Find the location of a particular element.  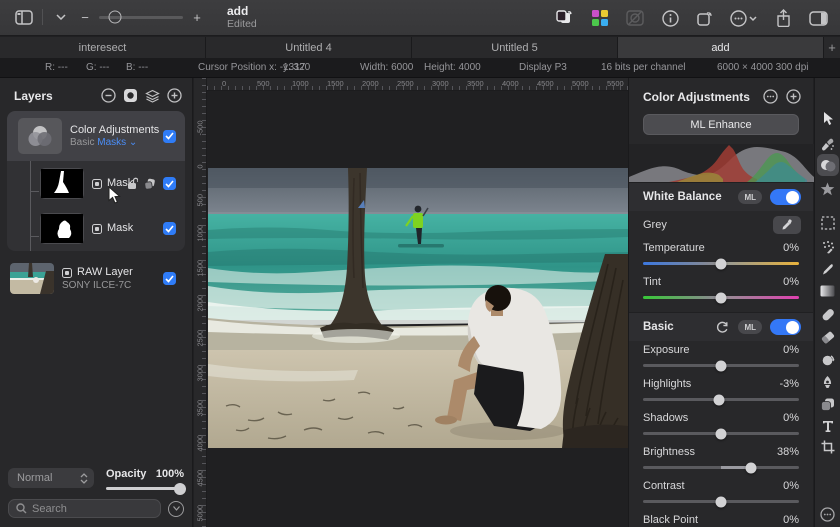

tab-interesect: interesect is located at coordinates (103, 47).